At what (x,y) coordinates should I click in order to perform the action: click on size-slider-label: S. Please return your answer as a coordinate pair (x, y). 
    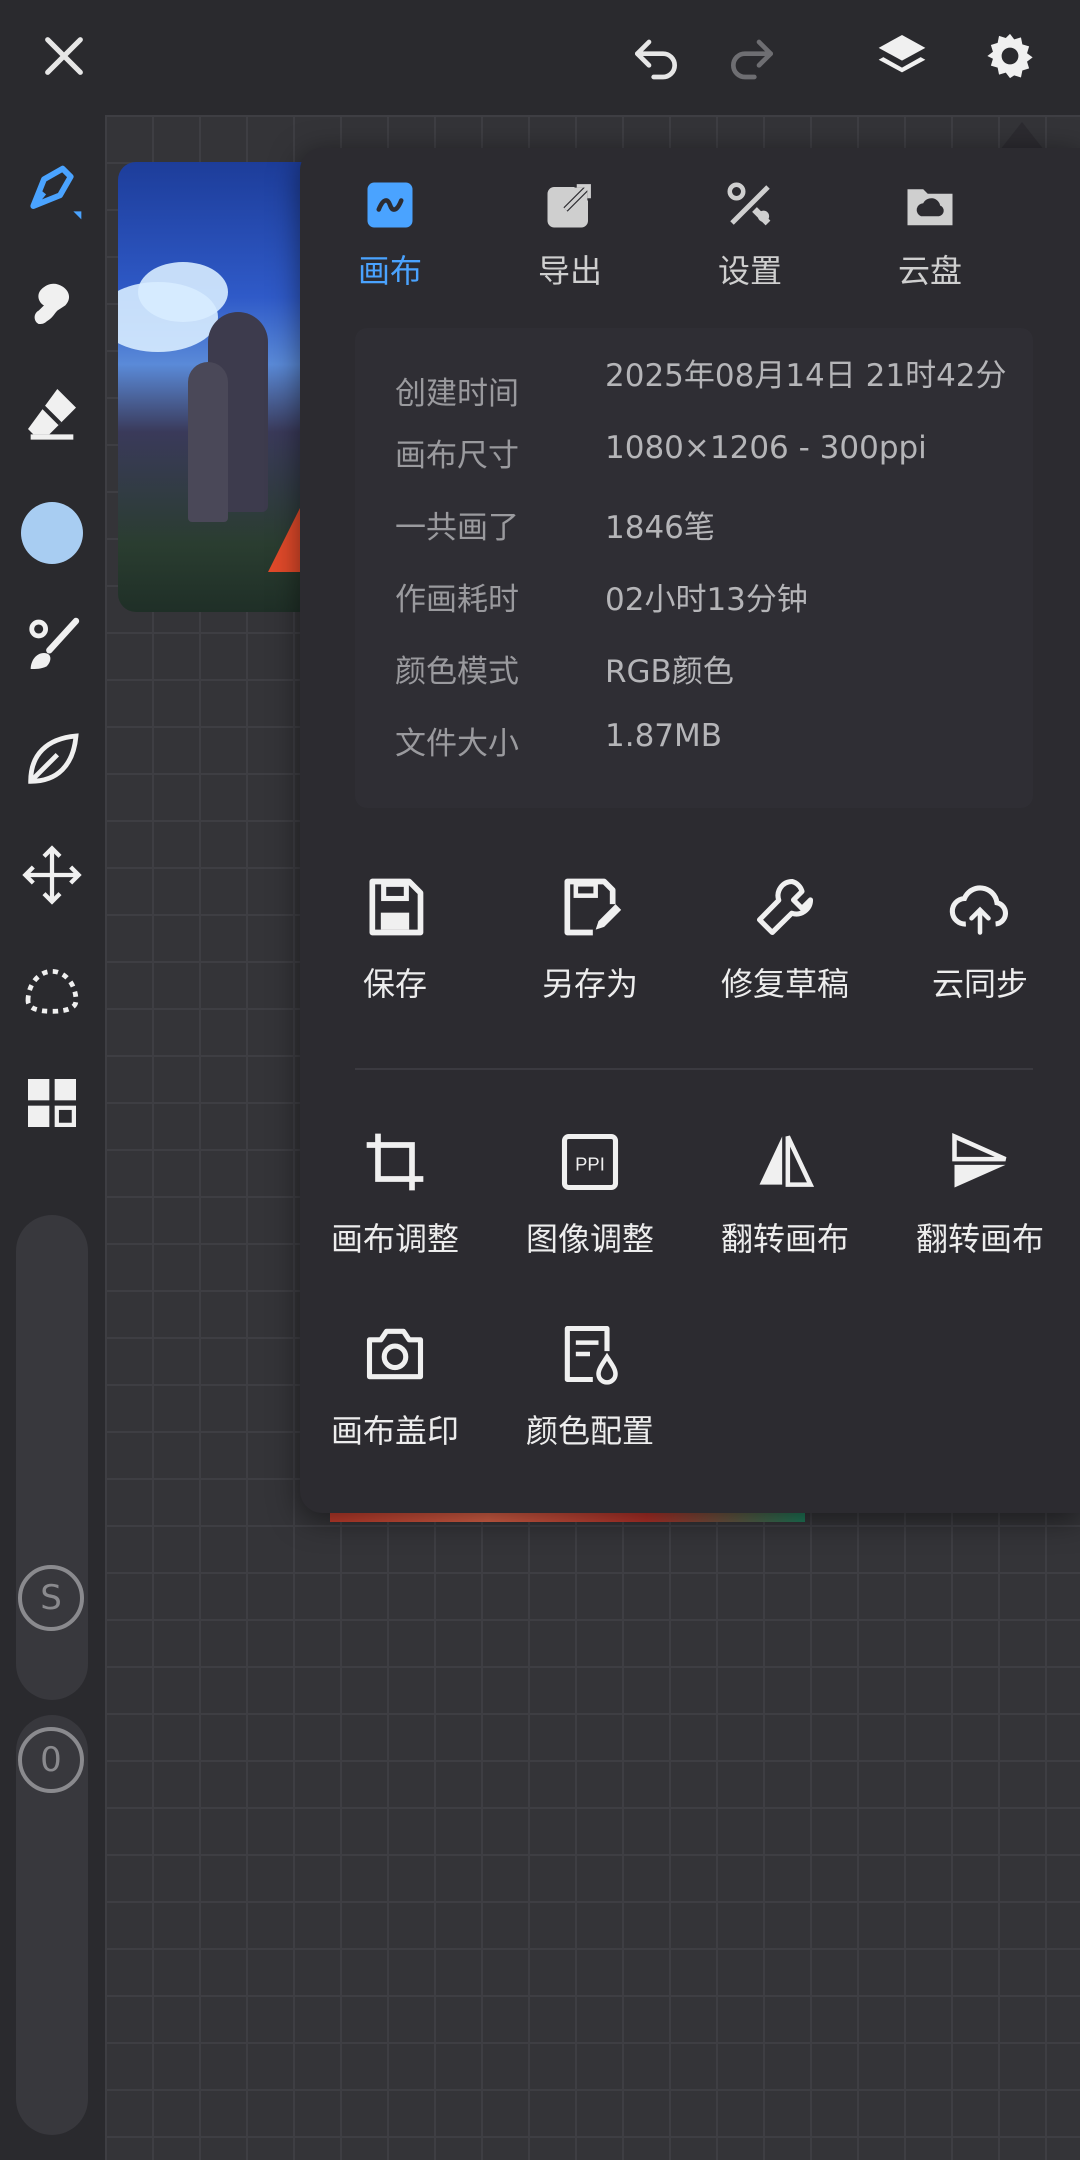
    Looking at the image, I should click on (51, 1598).